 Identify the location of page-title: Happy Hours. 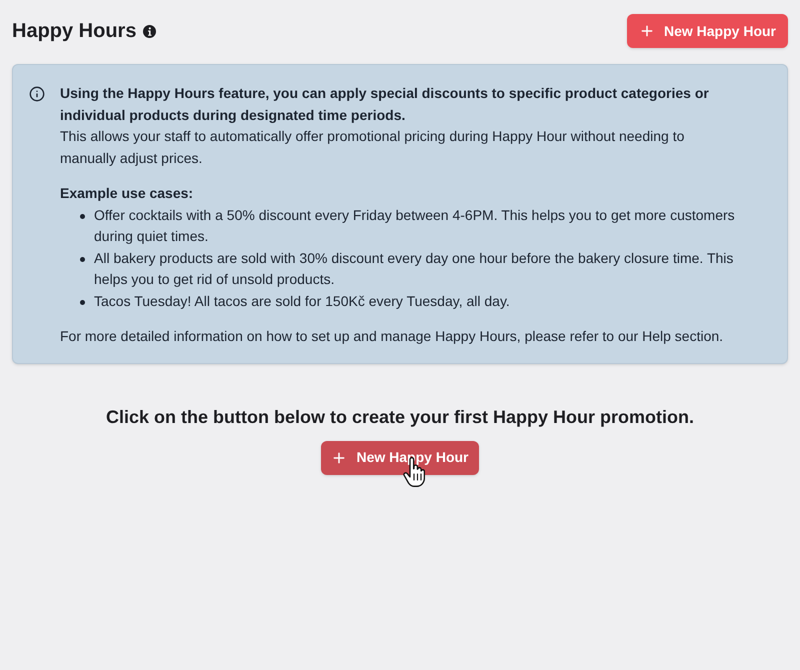
(74, 31).